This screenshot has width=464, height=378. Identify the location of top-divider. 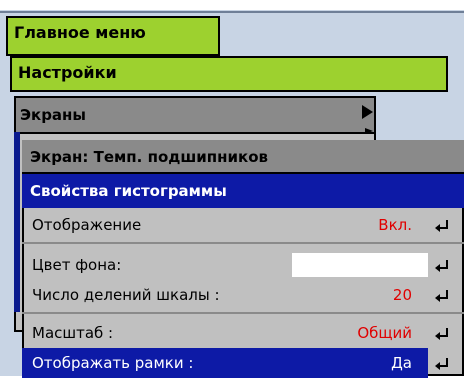
(232, 12).